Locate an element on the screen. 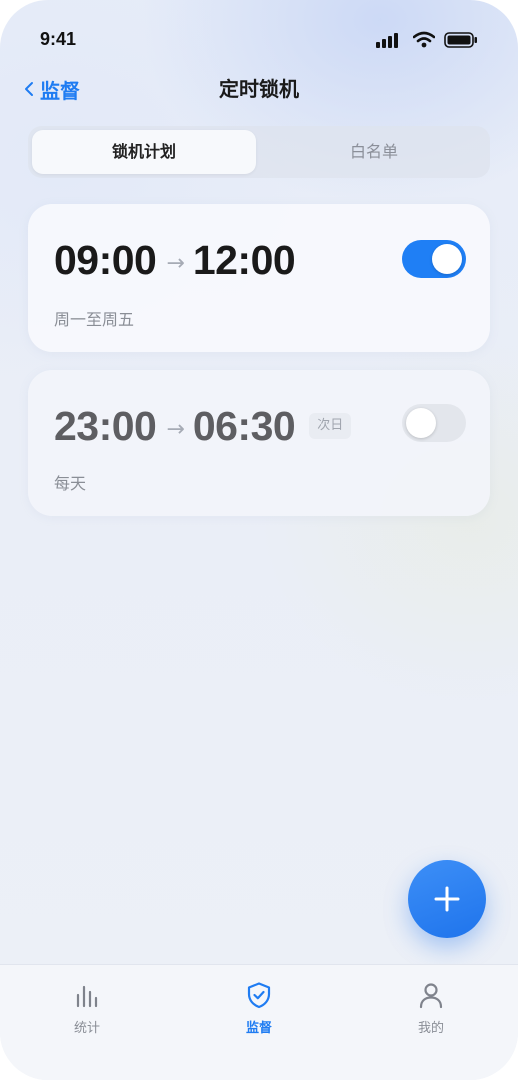  time-range: 09:00 → 12:00 is located at coordinates (175, 260).